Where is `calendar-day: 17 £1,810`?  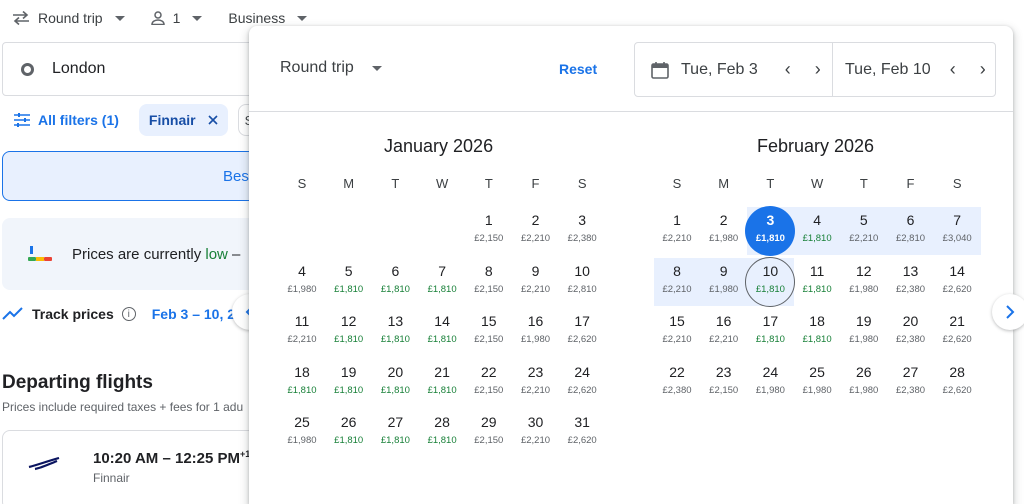 calendar-day: 17 £1,810 is located at coordinates (770, 332).